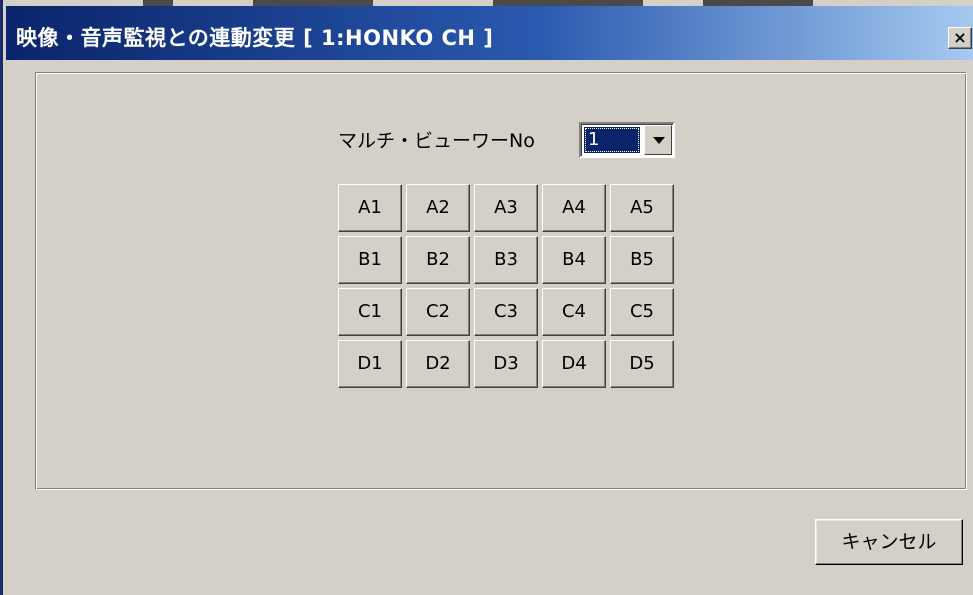 The height and width of the screenshot is (595, 973). Describe the element at coordinates (438, 364) in the screenshot. I see `grid-button-d2: D2` at that location.